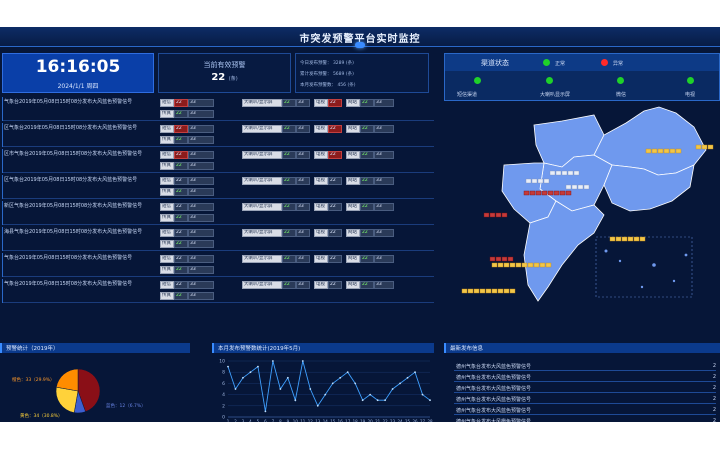 This screenshot has height=450, width=720. What do you see at coordinates (546, 62) in the screenshot?
I see `legend-ok-icon` at bounding box center [546, 62].